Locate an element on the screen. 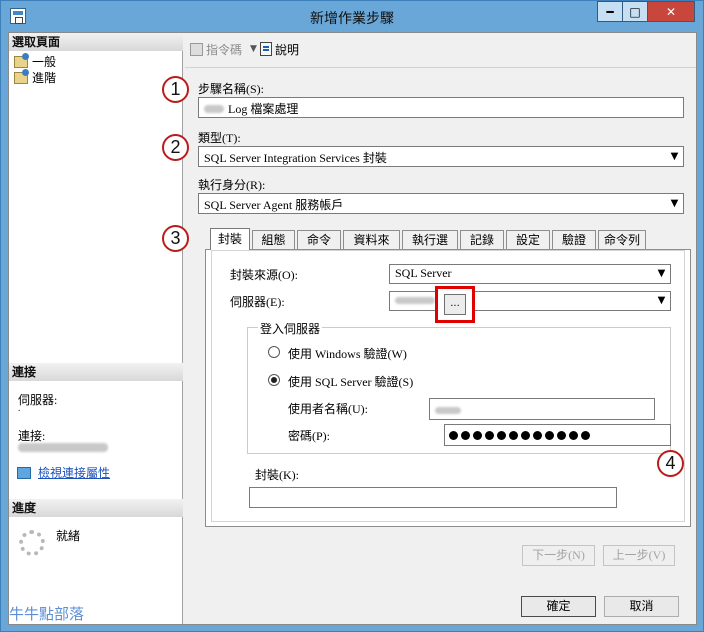 This screenshot has width=704, height=632. toolbar-divider is located at coordinates (440, 67).